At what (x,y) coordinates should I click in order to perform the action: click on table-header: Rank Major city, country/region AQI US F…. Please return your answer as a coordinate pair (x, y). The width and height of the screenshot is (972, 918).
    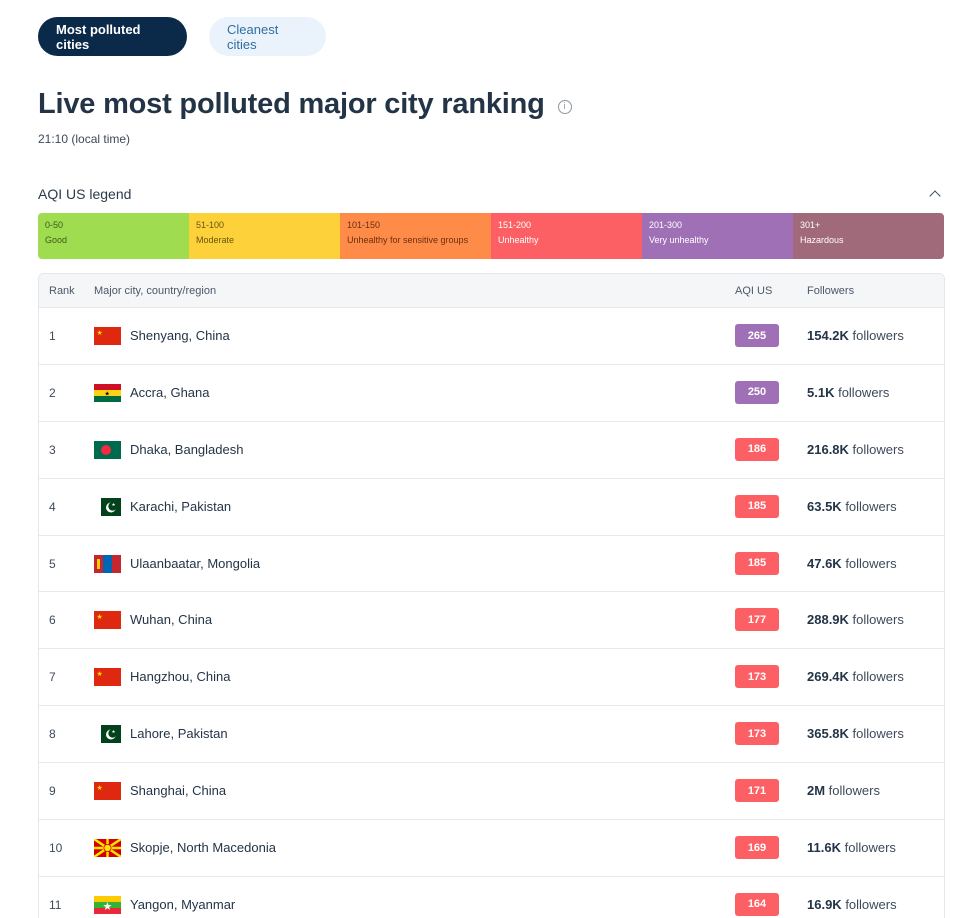
    Looking at the image, I should click on (491, 291).